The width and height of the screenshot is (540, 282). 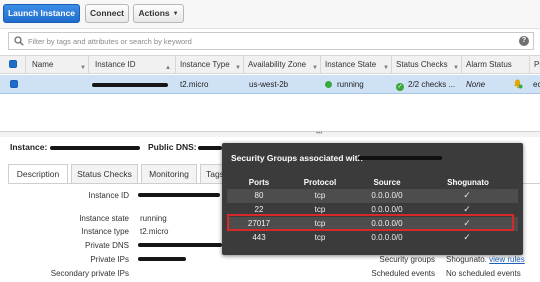 What do you see at coordinates (319, 134) in the screenshot?
I see `grip-icon: •••` at bounding box center [319, 134].